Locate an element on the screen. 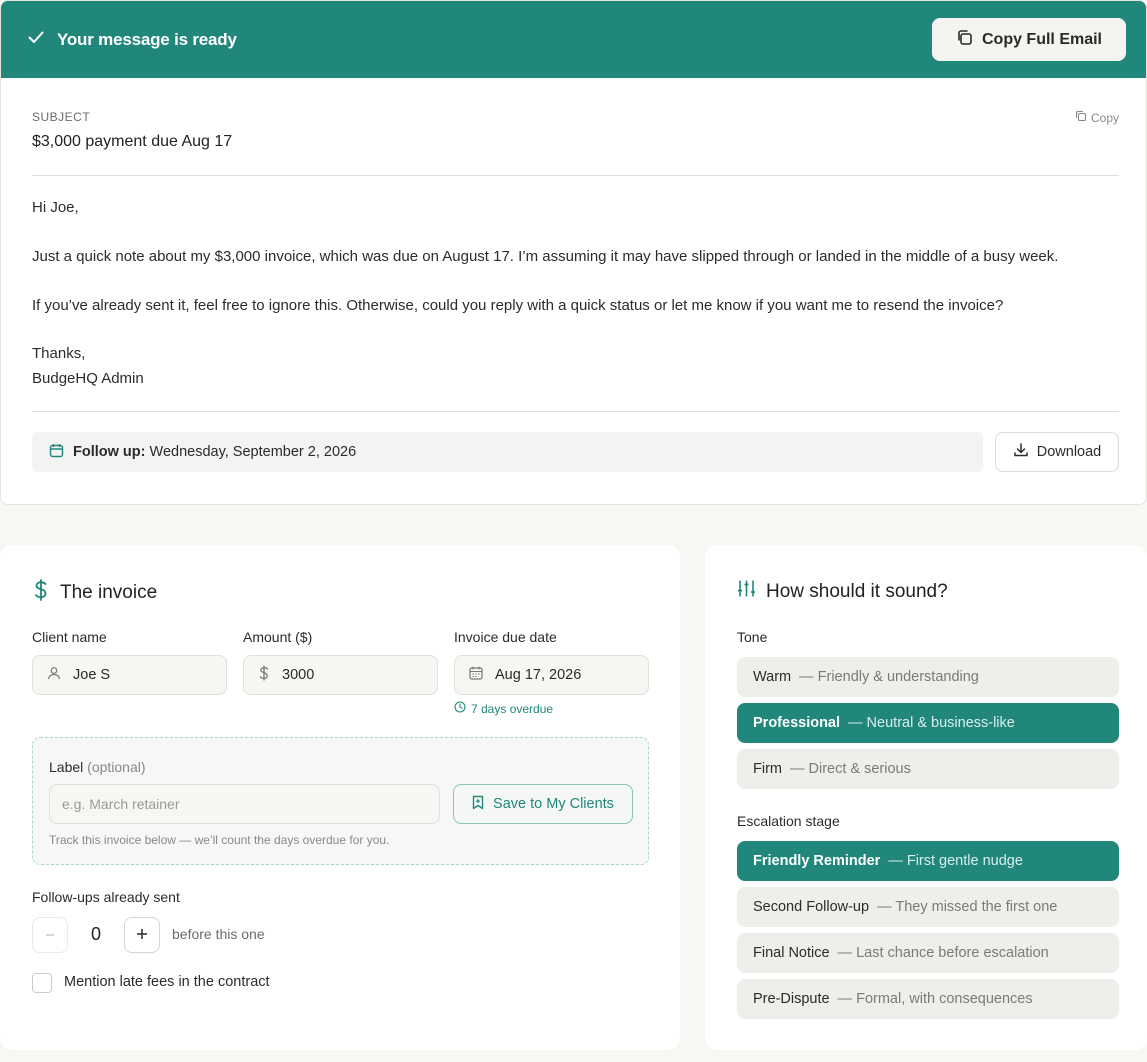 Image resolution: width=1147 pixels, height=1062 pixels. email-signature: BudgeHQ Admin is located at coordinates (88, 378).